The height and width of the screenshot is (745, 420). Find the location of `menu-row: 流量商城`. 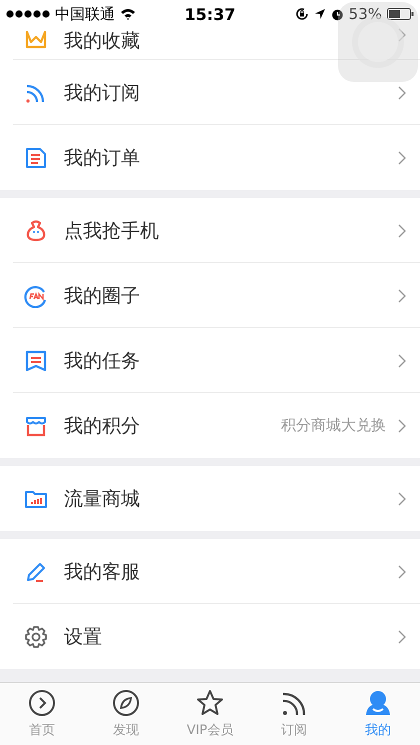

menu-row: 流量商城 is located at coordinates (210, 498).